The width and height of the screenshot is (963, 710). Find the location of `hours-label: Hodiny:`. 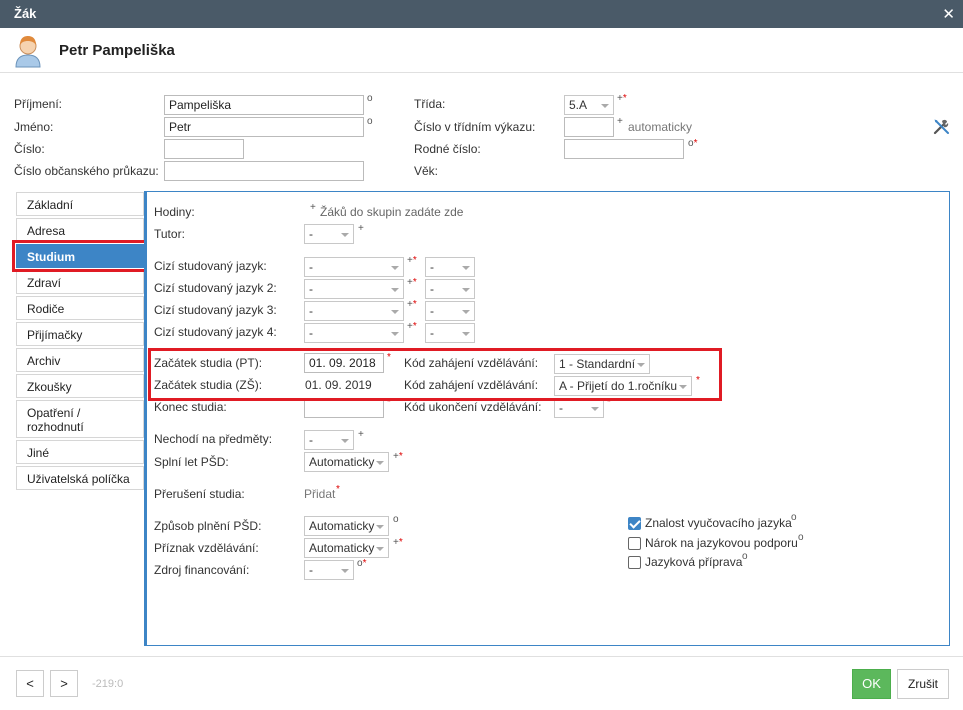

hours-label: Hodiny: is located at coordinates (174, 212).